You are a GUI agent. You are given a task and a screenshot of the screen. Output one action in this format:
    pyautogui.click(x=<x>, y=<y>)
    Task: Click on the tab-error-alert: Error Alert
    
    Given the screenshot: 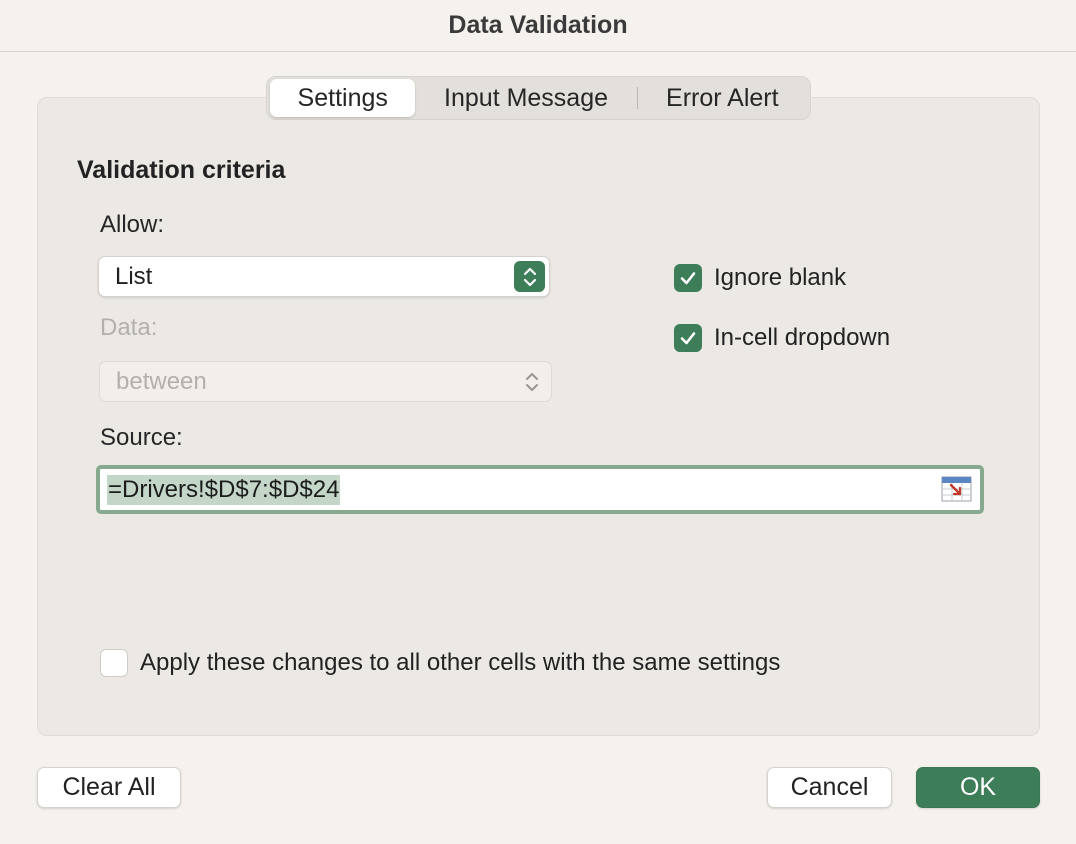 What is the action you would take?
    pyautogui.click(x=722, y=98)
    